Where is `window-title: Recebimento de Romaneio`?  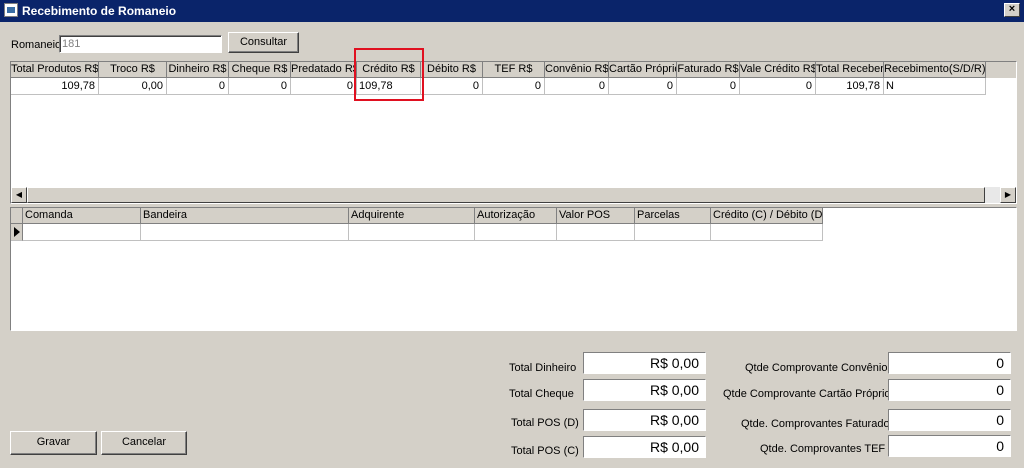 window-title: Recebimento de Romaneio is located at coordinates (99, 11).